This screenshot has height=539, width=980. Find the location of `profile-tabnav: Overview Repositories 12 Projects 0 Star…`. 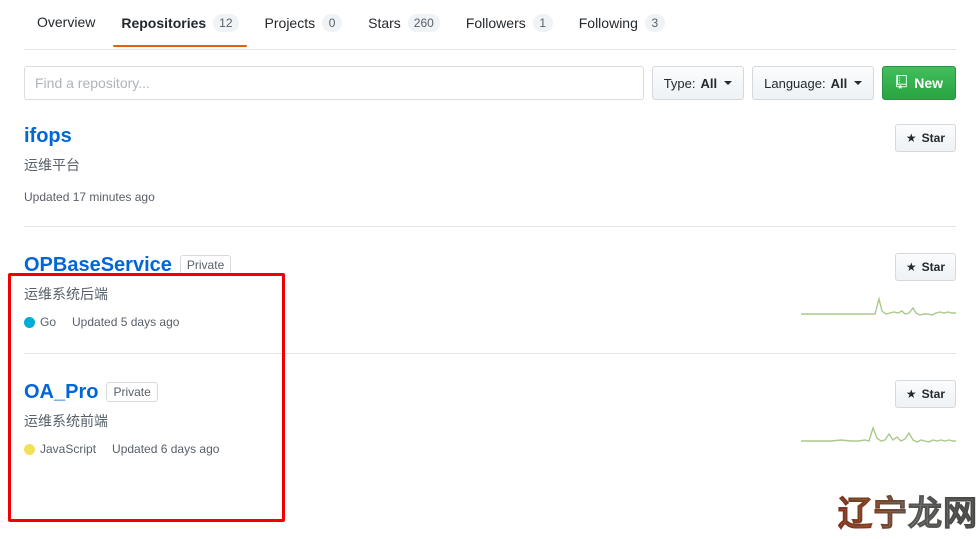

profile-tabnav: Overview Repositories 12 Projects 0 Star… is located at coordinates (490, 25).